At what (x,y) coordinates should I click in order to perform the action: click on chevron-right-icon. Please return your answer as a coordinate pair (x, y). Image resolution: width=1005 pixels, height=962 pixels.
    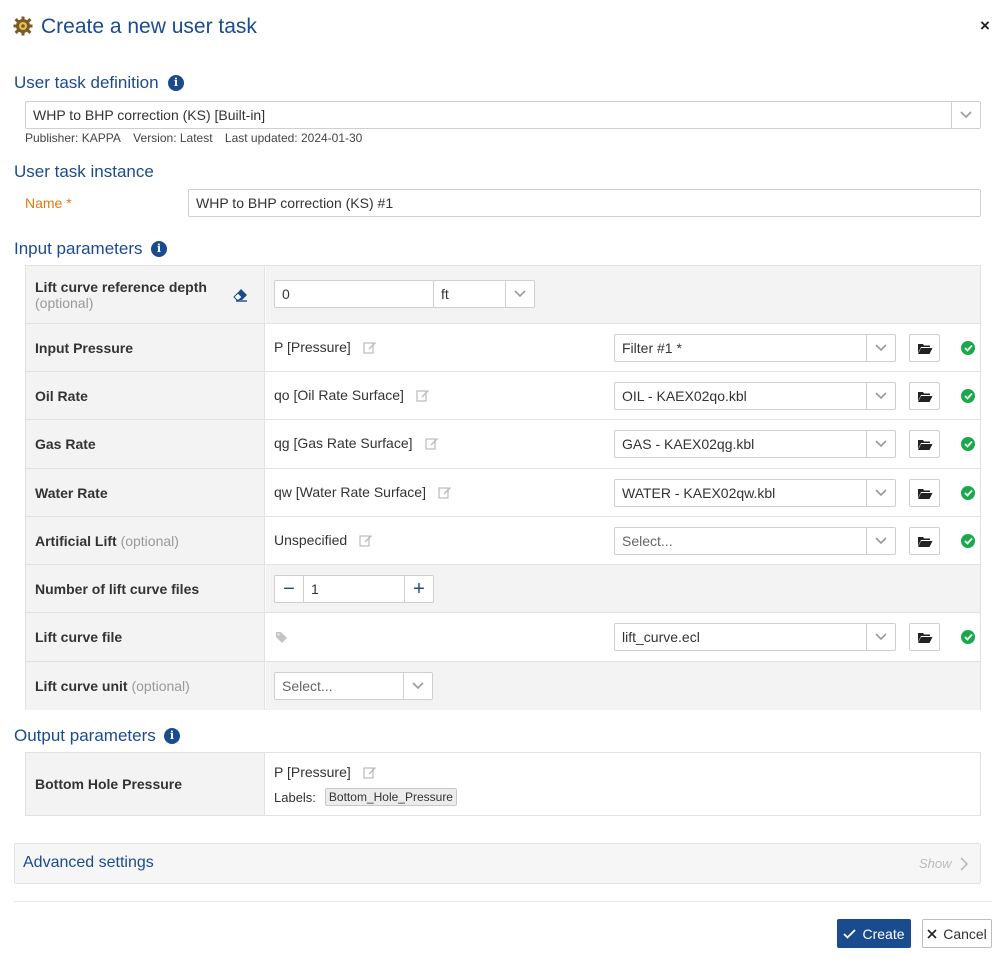
    Looking at the image, I should click on (964, 864).